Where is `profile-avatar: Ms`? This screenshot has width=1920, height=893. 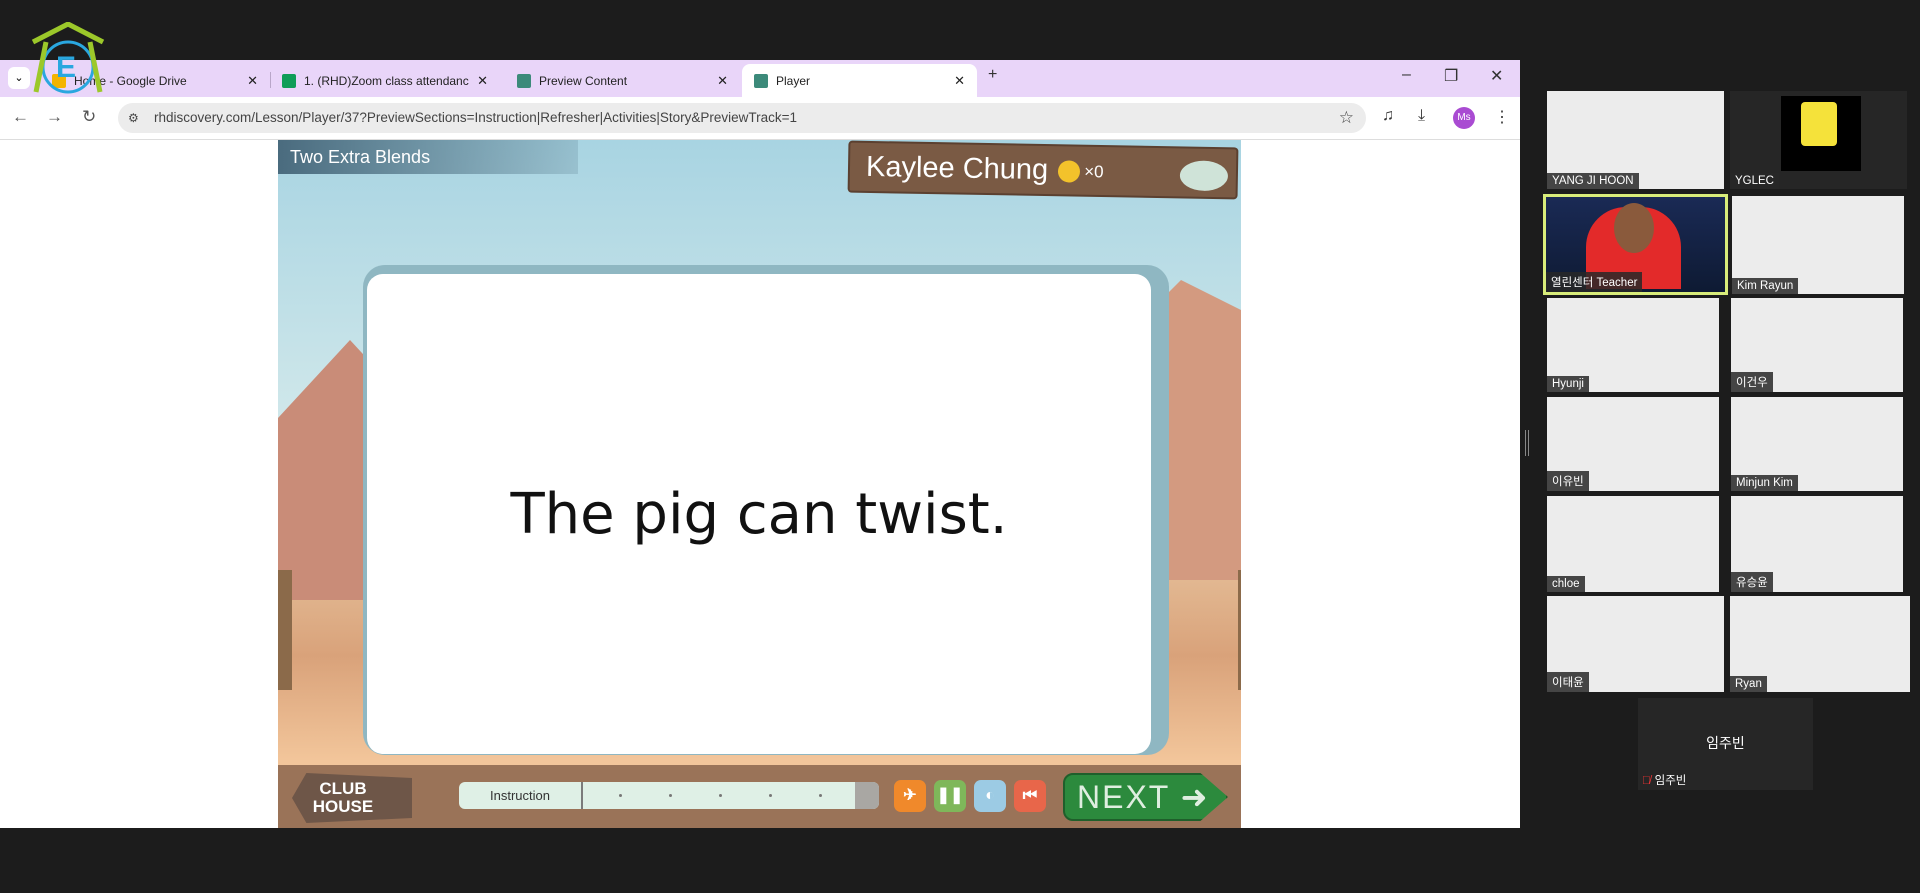
profile-avatar: Ms is located at coordinates (1464, 118).